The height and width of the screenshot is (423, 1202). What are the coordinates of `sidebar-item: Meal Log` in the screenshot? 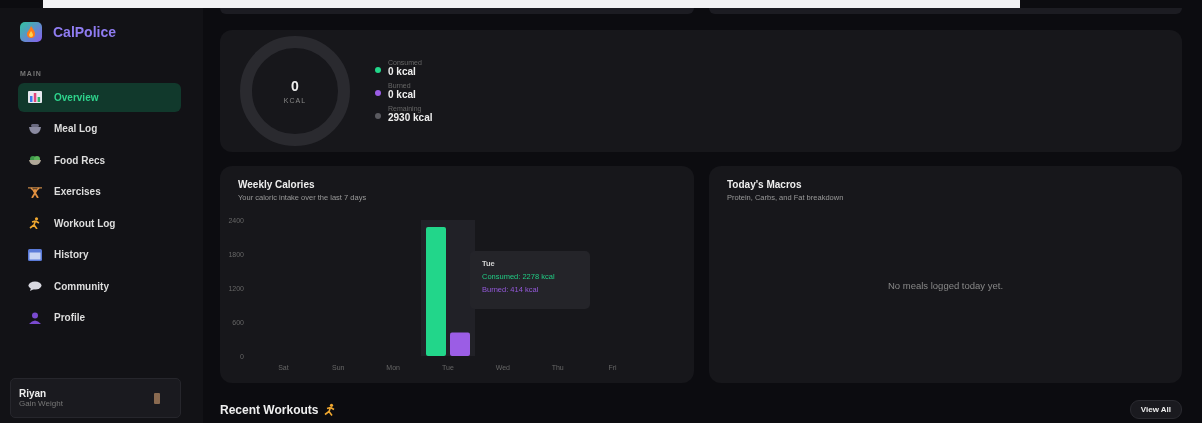 It's located at (99, 128).